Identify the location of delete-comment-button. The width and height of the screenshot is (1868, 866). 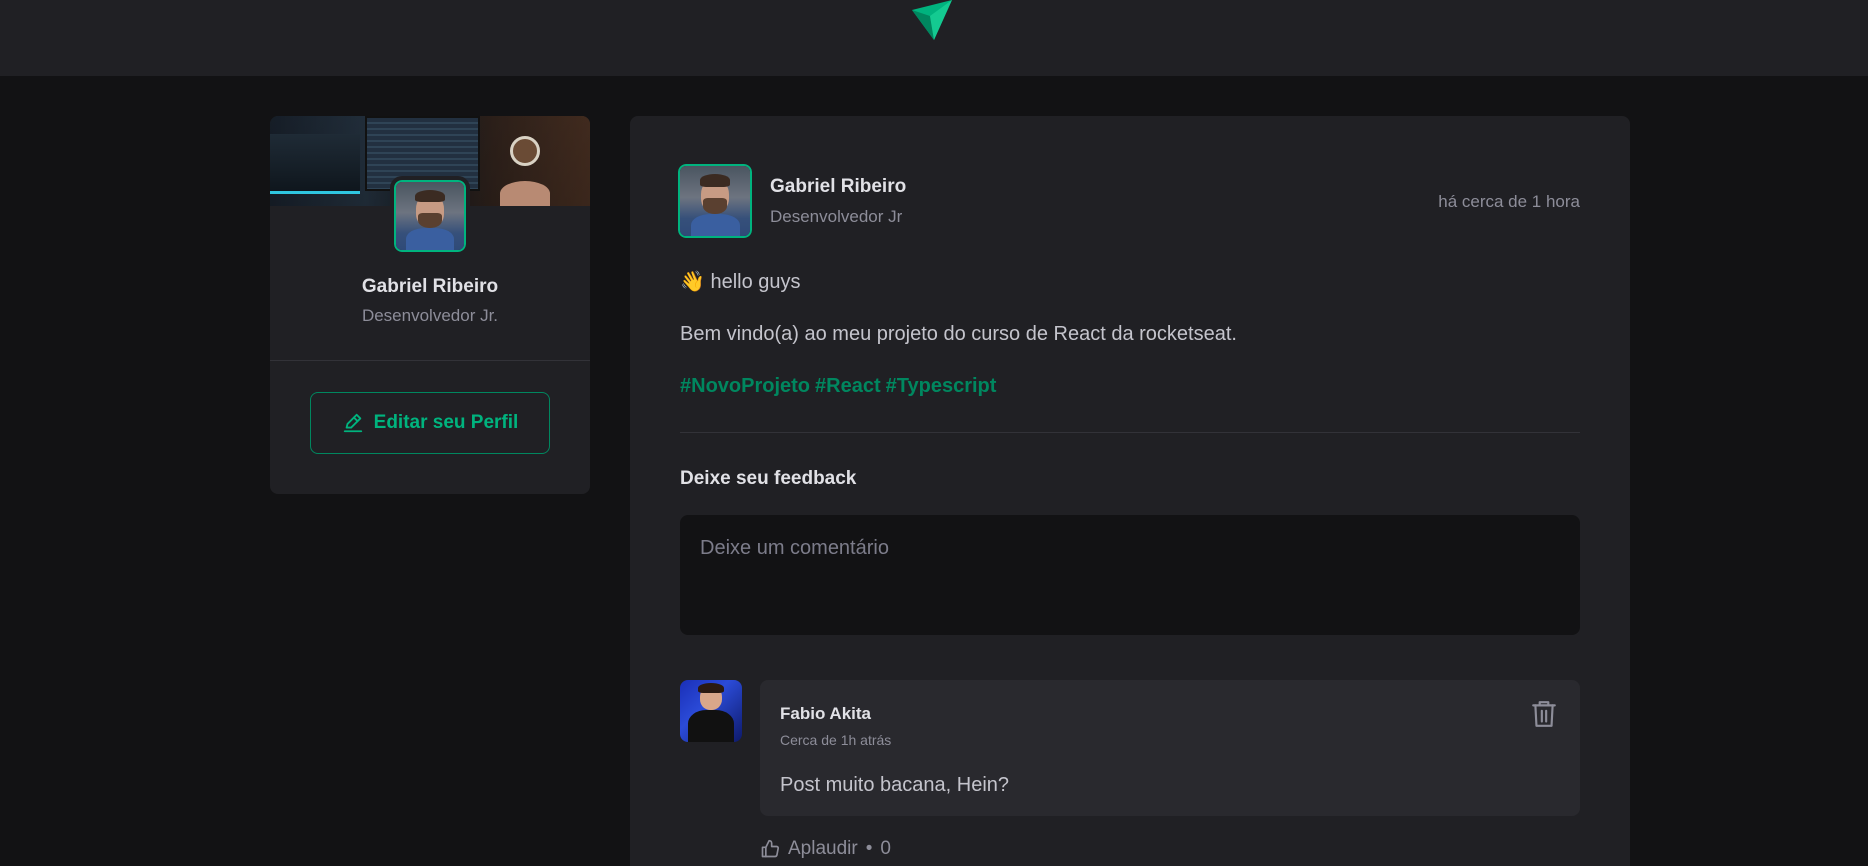
(1544, 715).